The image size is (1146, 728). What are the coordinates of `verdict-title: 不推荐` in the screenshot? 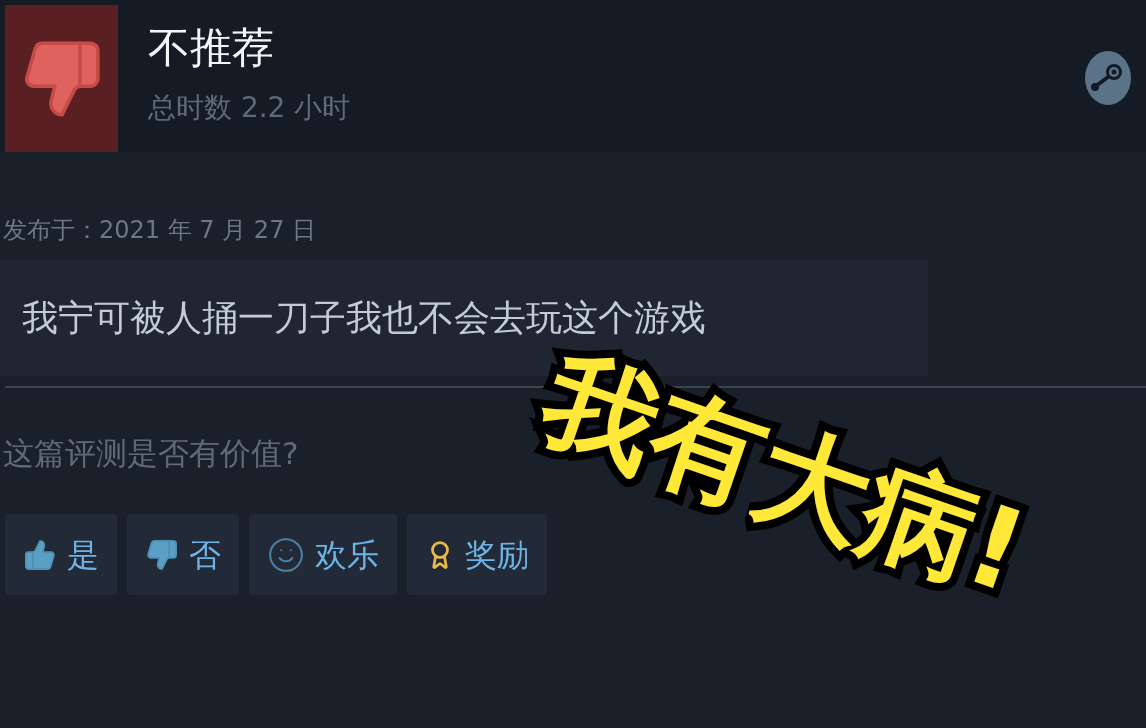 It's located at (211, 48).